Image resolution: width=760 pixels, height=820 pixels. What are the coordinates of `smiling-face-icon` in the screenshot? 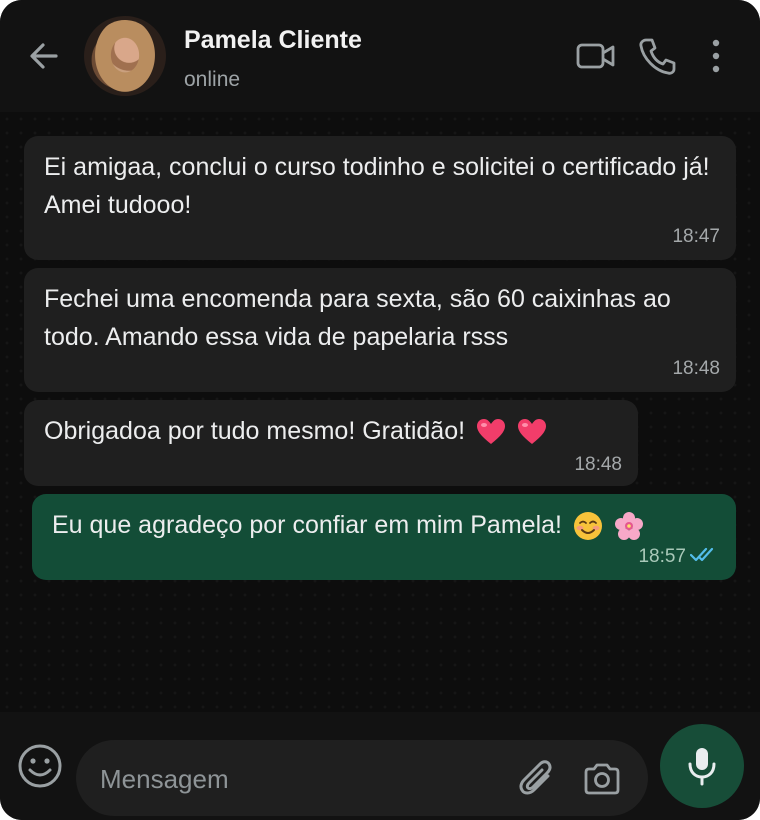 It's located at (587, 526).